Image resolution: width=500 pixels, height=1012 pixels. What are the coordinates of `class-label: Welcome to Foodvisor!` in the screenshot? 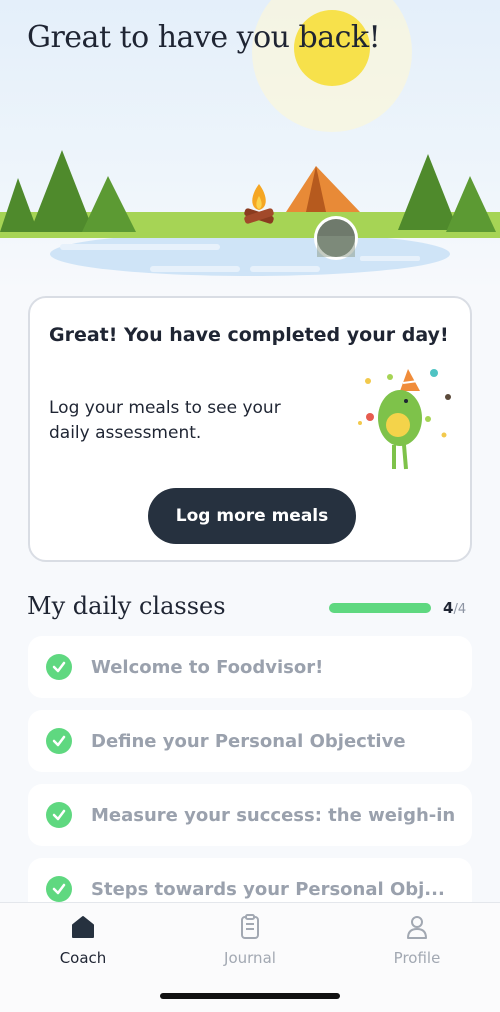 It's located at (207, 667).